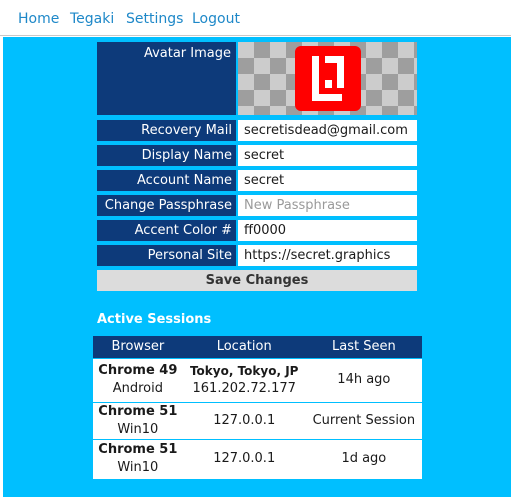 The width and height of the screenshot is (514, 497). Describe the element at coordinates (244, 371) in the screenshot. I see `location-city: Tokyo, Tokyo, JP` at that location.